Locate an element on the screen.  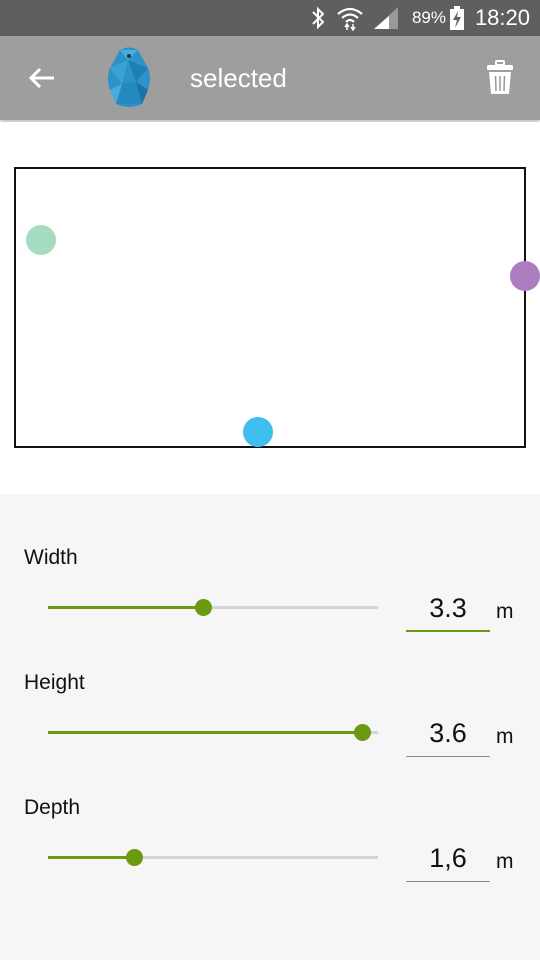
bluetooth-icon is located at coordinates (318, 18).